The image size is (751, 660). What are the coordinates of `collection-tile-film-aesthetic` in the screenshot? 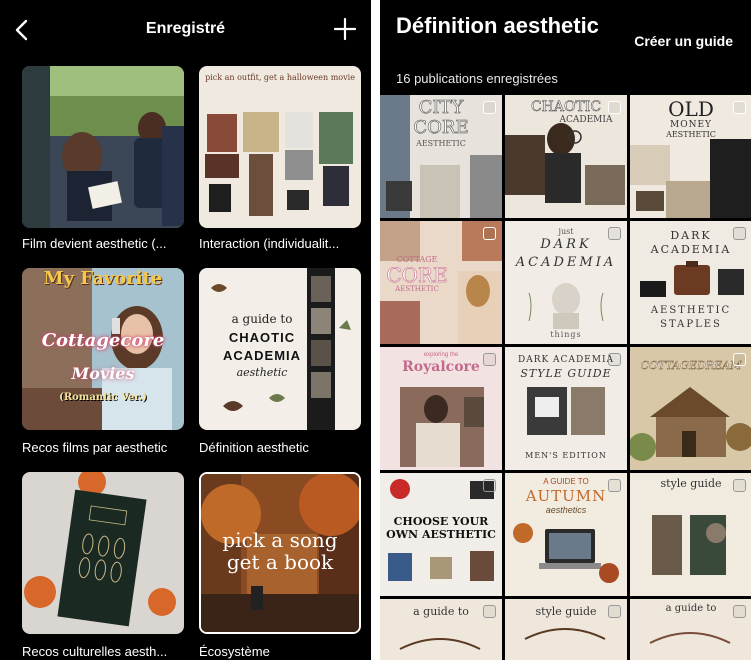 It's located at (103, 147).